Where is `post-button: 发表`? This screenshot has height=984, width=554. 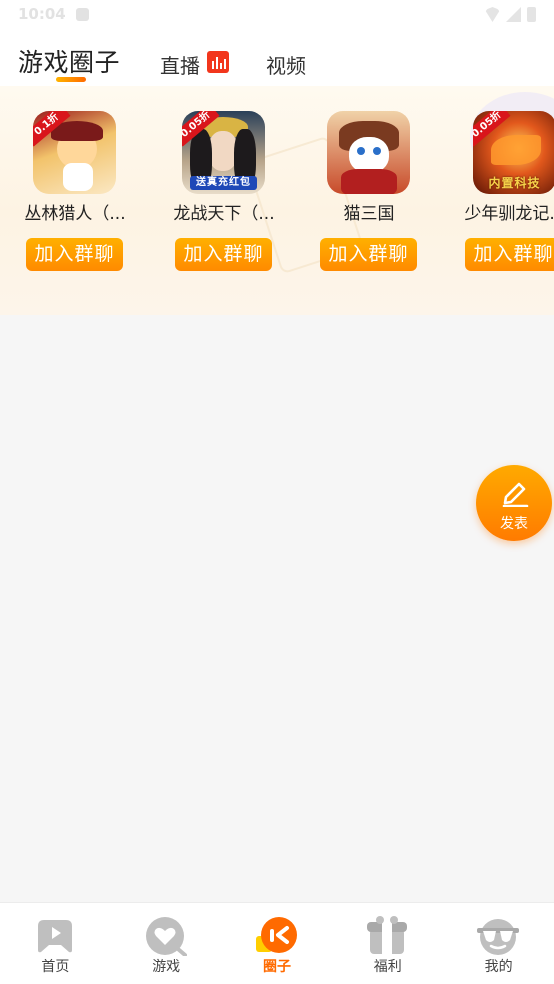 post-button: 发表 is located at coordinates (514, 503).